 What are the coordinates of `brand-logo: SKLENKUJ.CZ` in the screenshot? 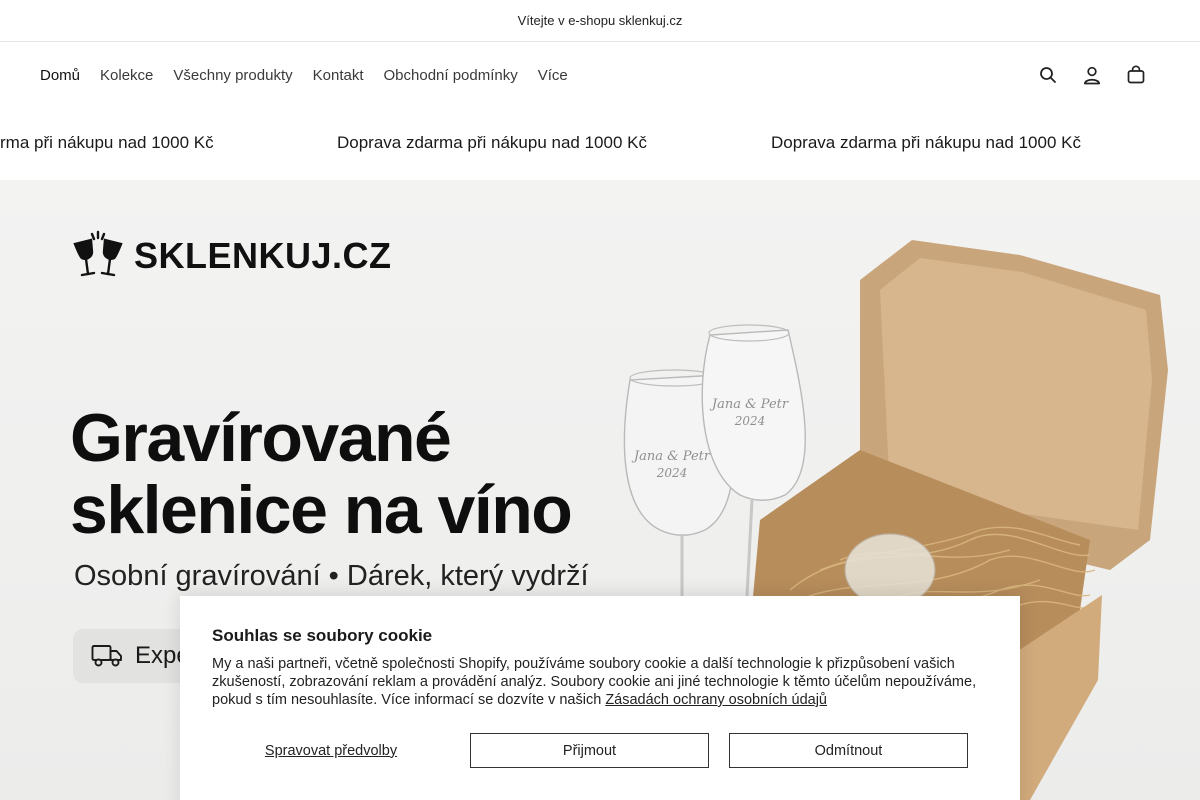 It's located at (232, 256).